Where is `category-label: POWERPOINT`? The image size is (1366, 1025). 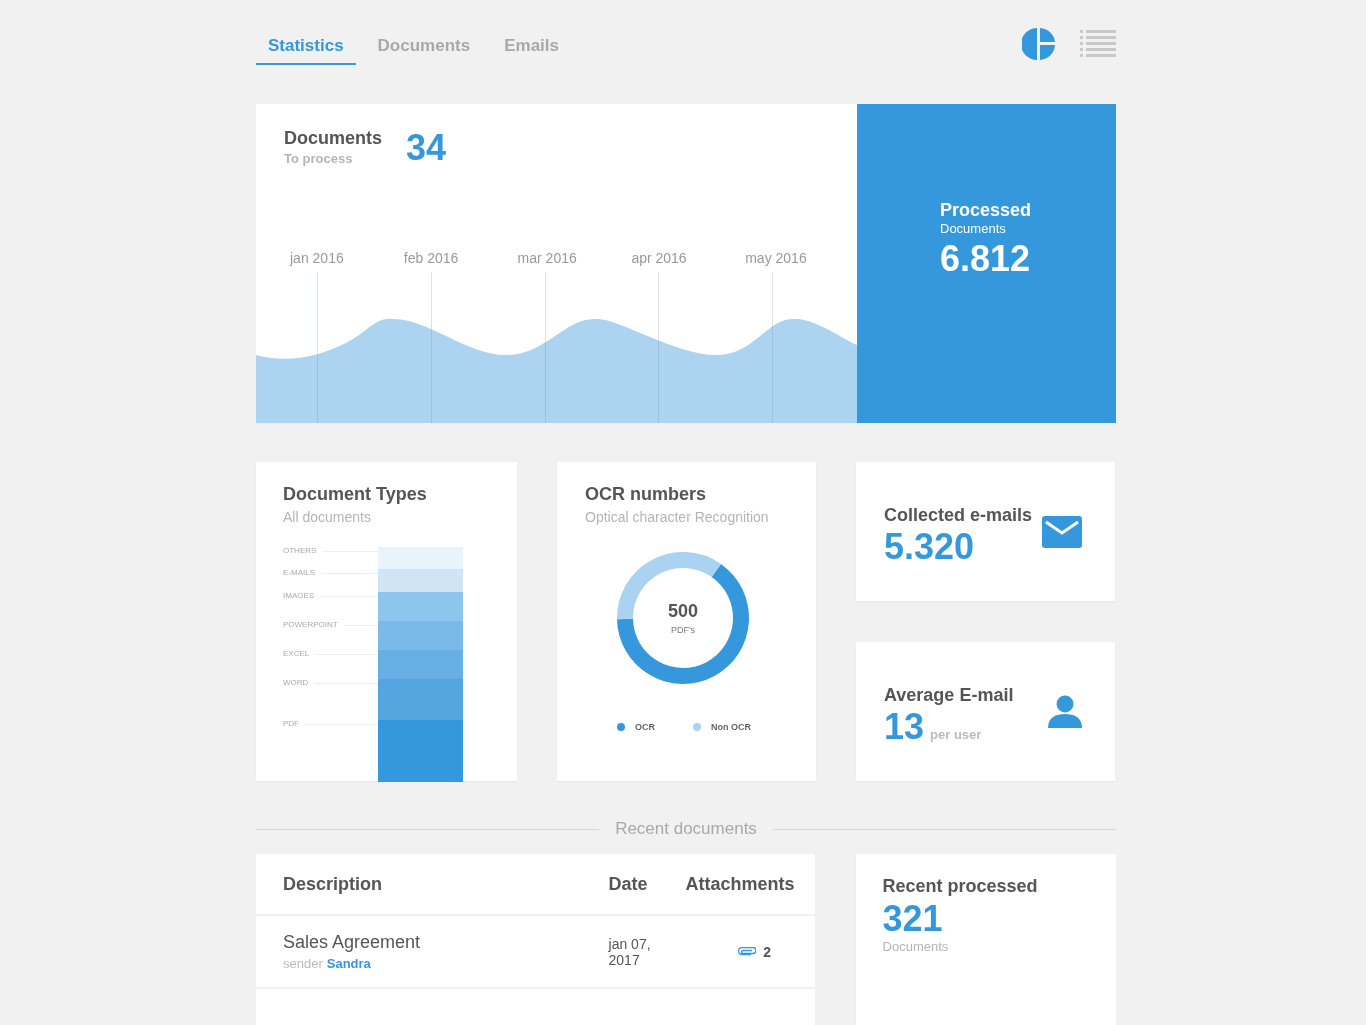
category-label: POWERPOINT is located at coordinates (310, 625).